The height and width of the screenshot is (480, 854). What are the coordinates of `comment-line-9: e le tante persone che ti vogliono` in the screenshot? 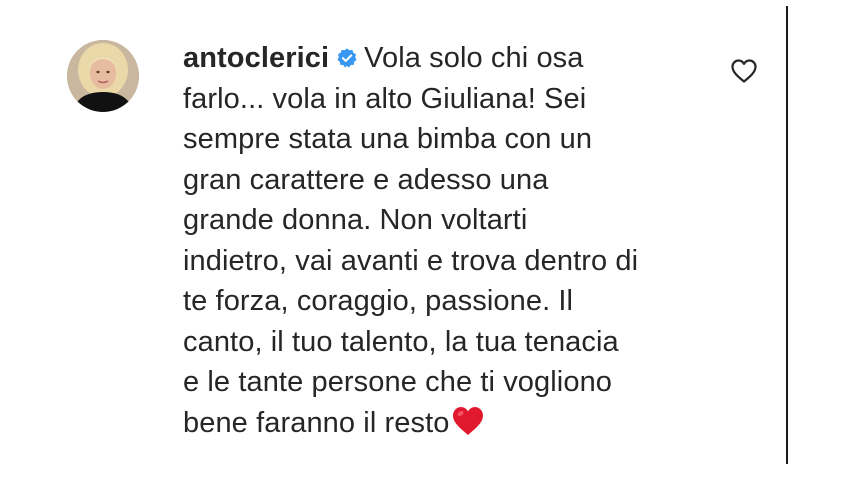 It's located at (398, 382).